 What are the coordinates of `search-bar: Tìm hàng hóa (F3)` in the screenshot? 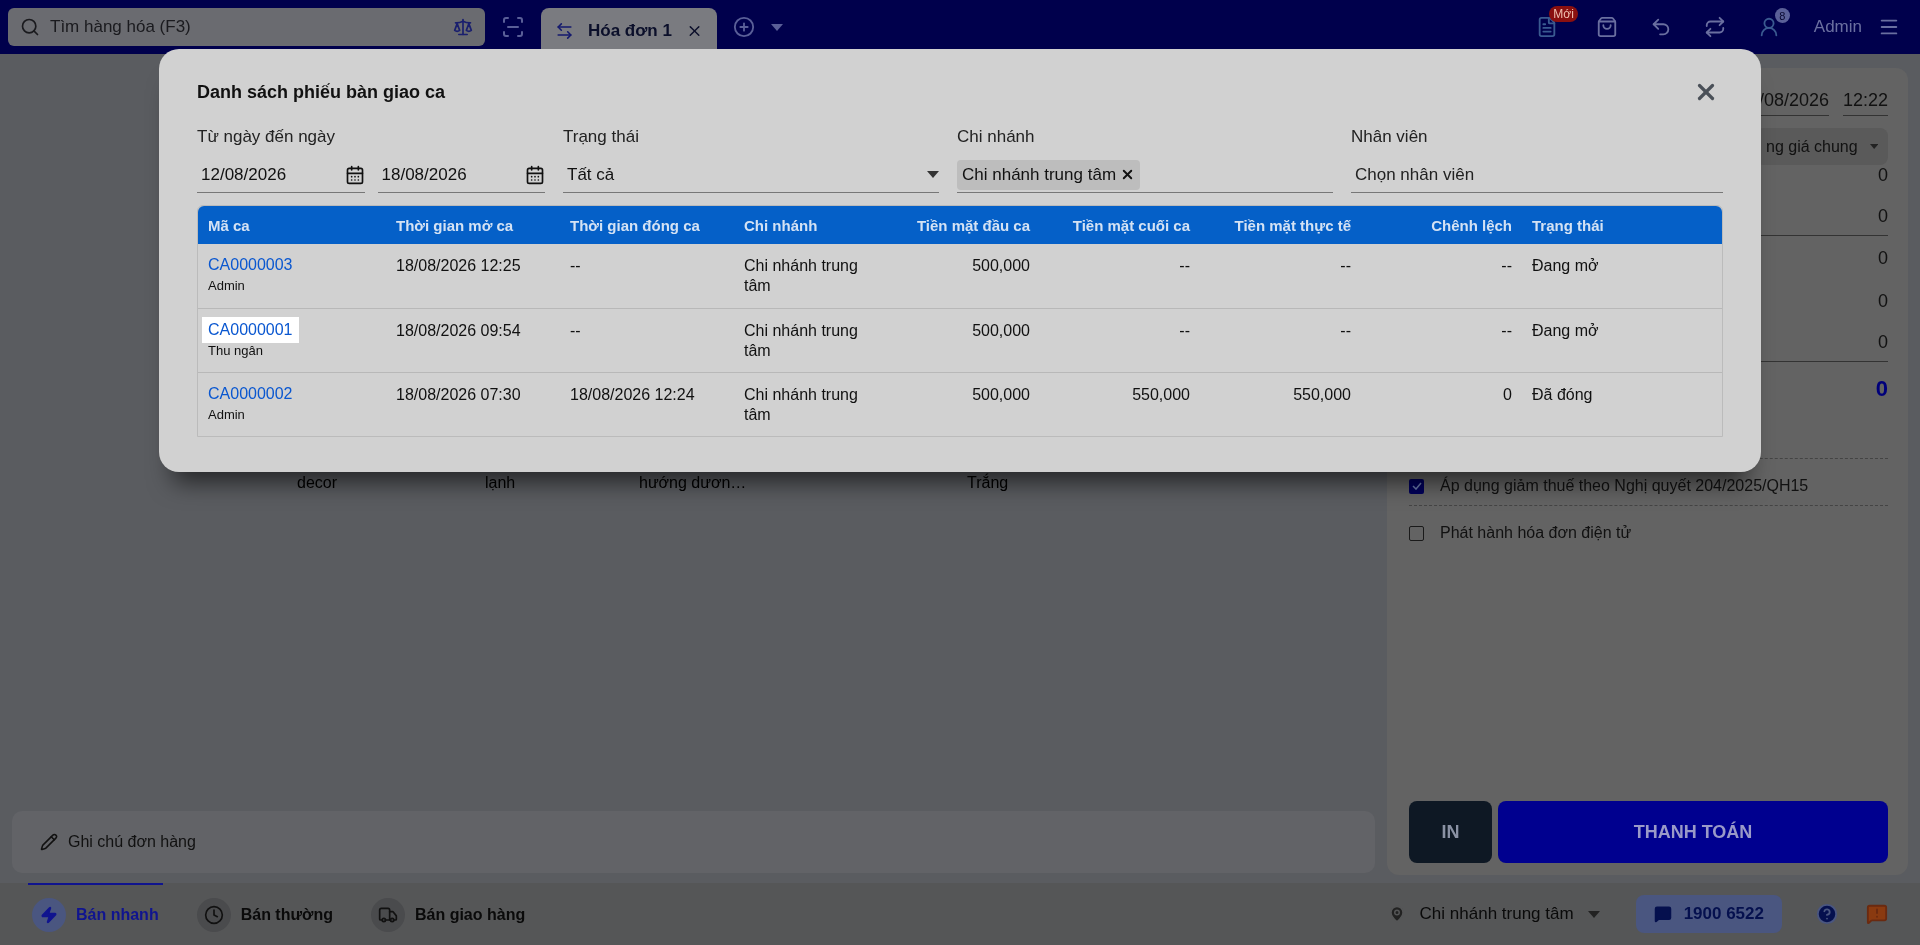 It's located at (246, 27).